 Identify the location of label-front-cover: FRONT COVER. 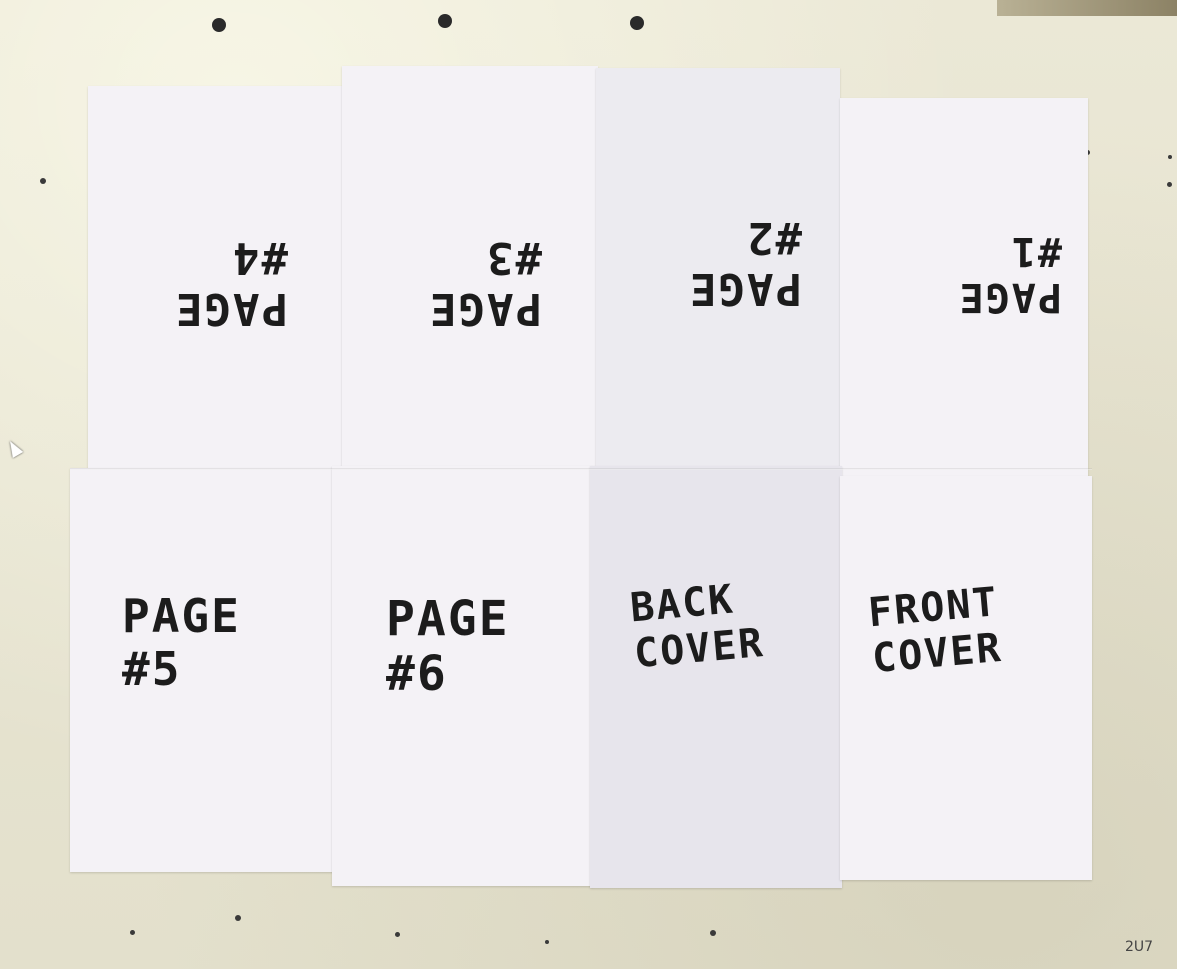
(935, 631).